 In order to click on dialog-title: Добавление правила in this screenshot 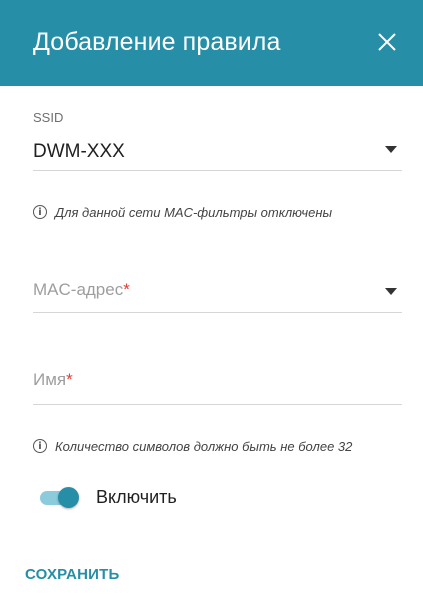, I will do `click(157, 42)`.